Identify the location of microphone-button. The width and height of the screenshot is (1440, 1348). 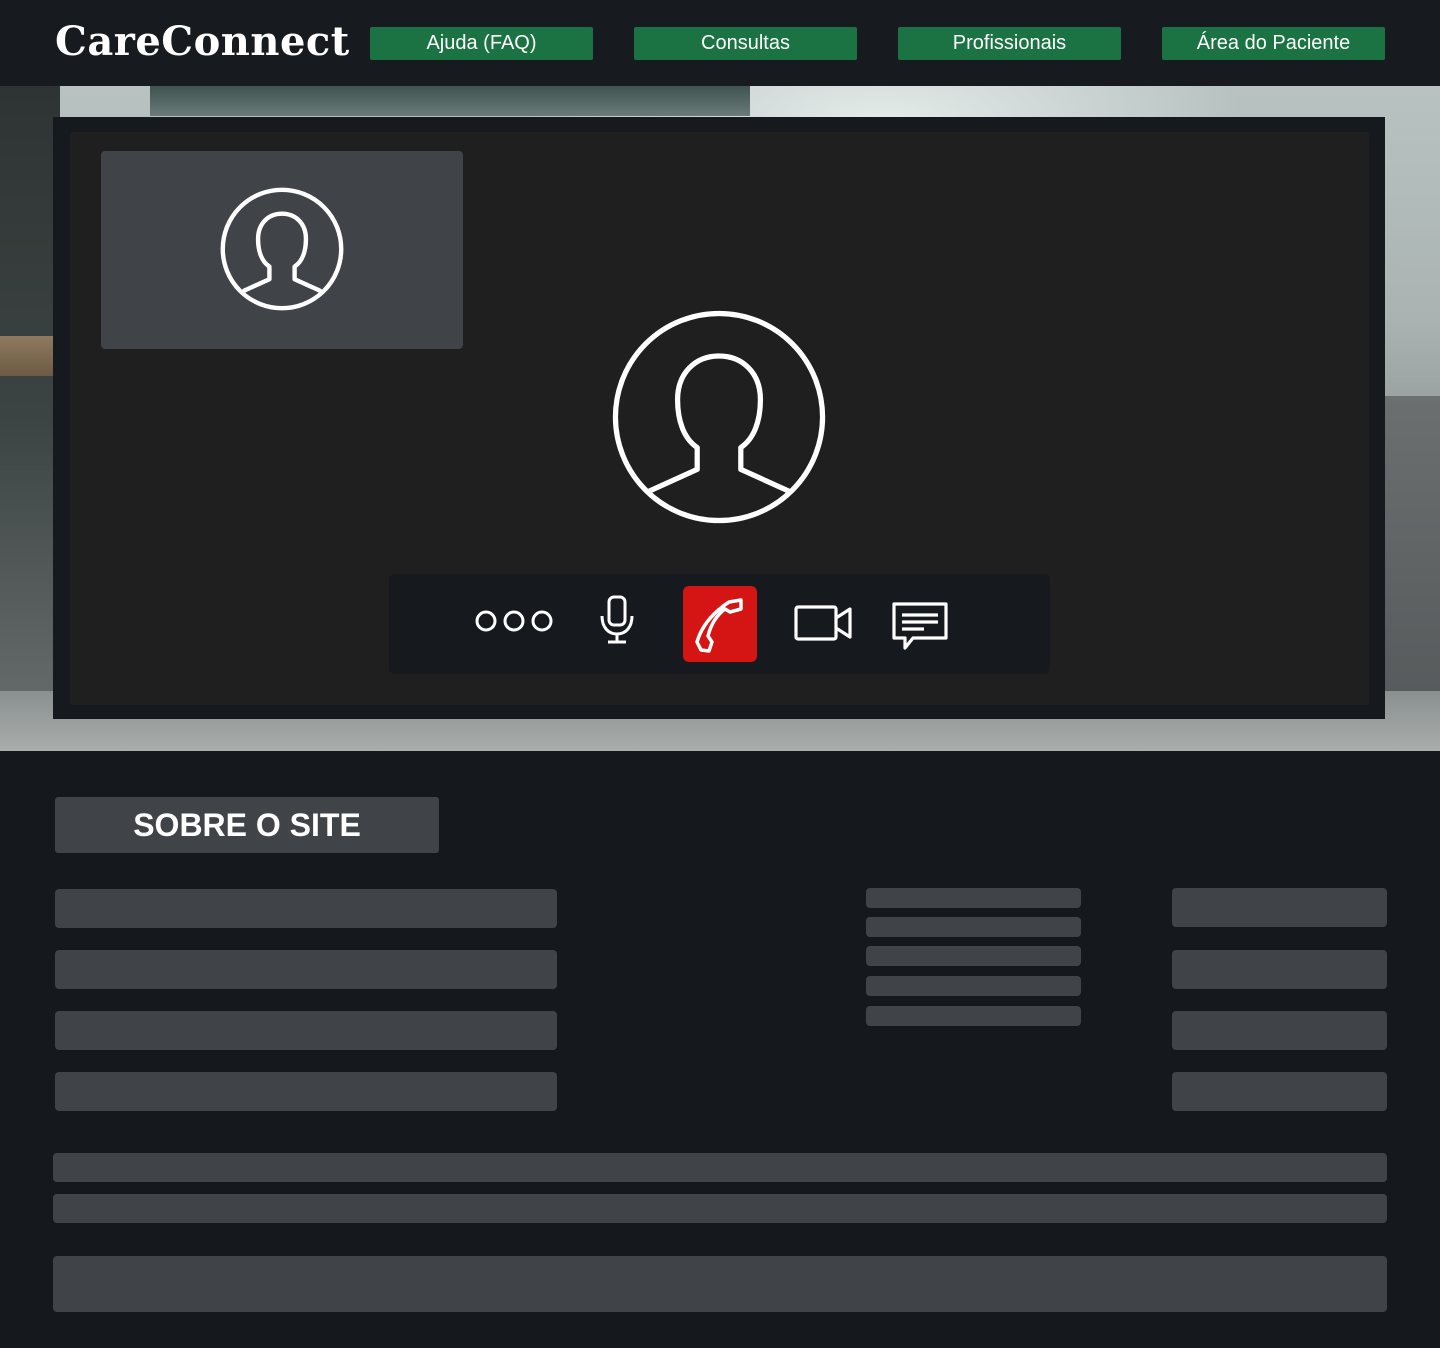
(617, 622).